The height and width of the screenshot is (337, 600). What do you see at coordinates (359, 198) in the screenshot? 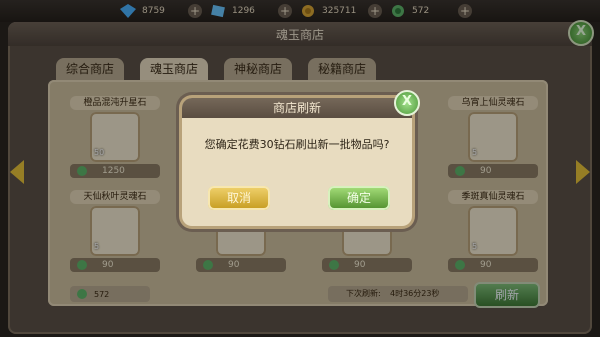
I see `confirm-button: 确定` at bounding box center [359, 198].